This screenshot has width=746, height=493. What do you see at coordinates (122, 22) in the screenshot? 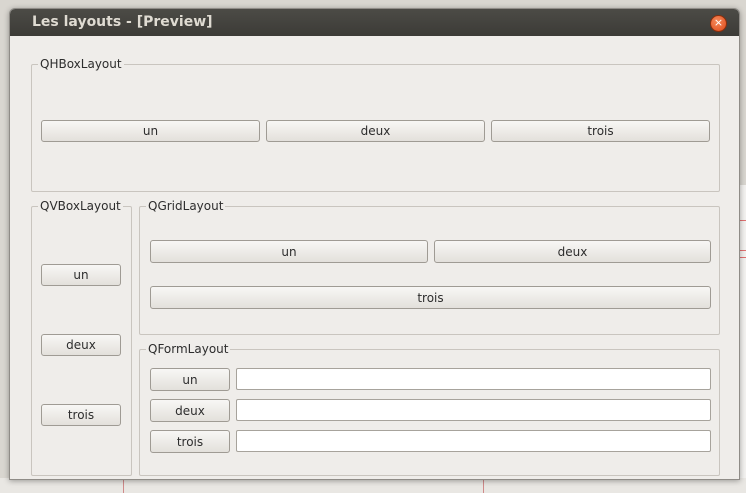
I see `window-title: Les layouts - [Preview]` at bounding box center [122, 22].